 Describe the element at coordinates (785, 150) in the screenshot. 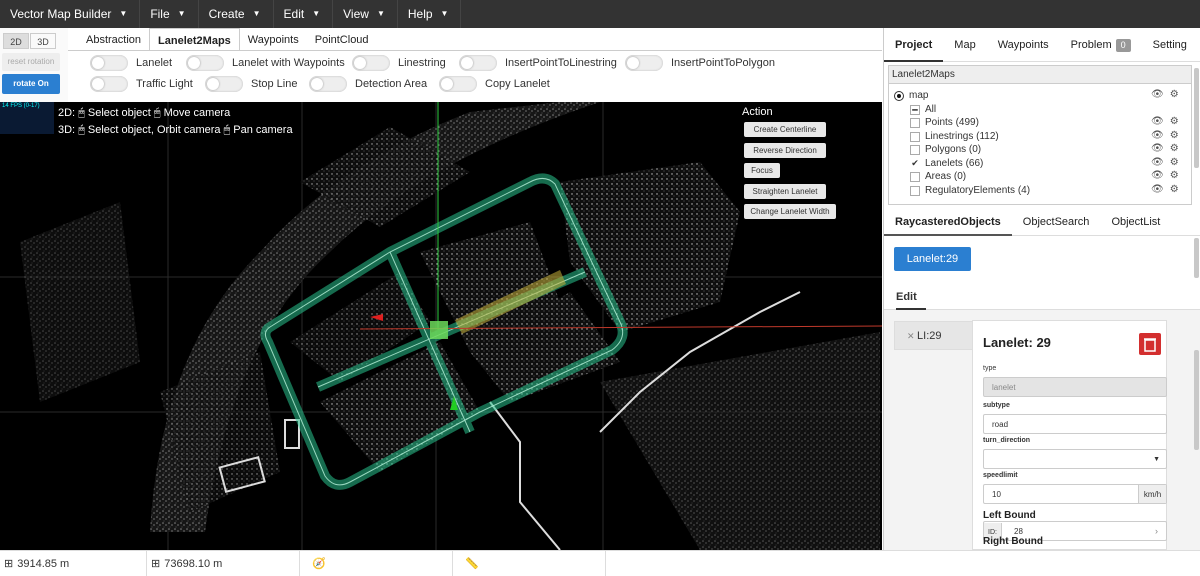

I see `reverse-direction-button: Reverse Direction` at that location.